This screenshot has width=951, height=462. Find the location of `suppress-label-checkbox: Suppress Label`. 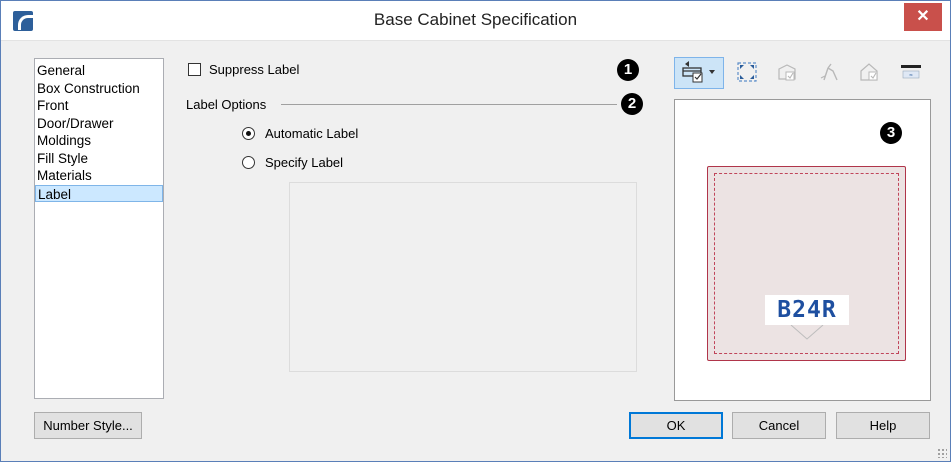

suppress-label-checkbox: Suppress Label is located at coordinates (243, 69).